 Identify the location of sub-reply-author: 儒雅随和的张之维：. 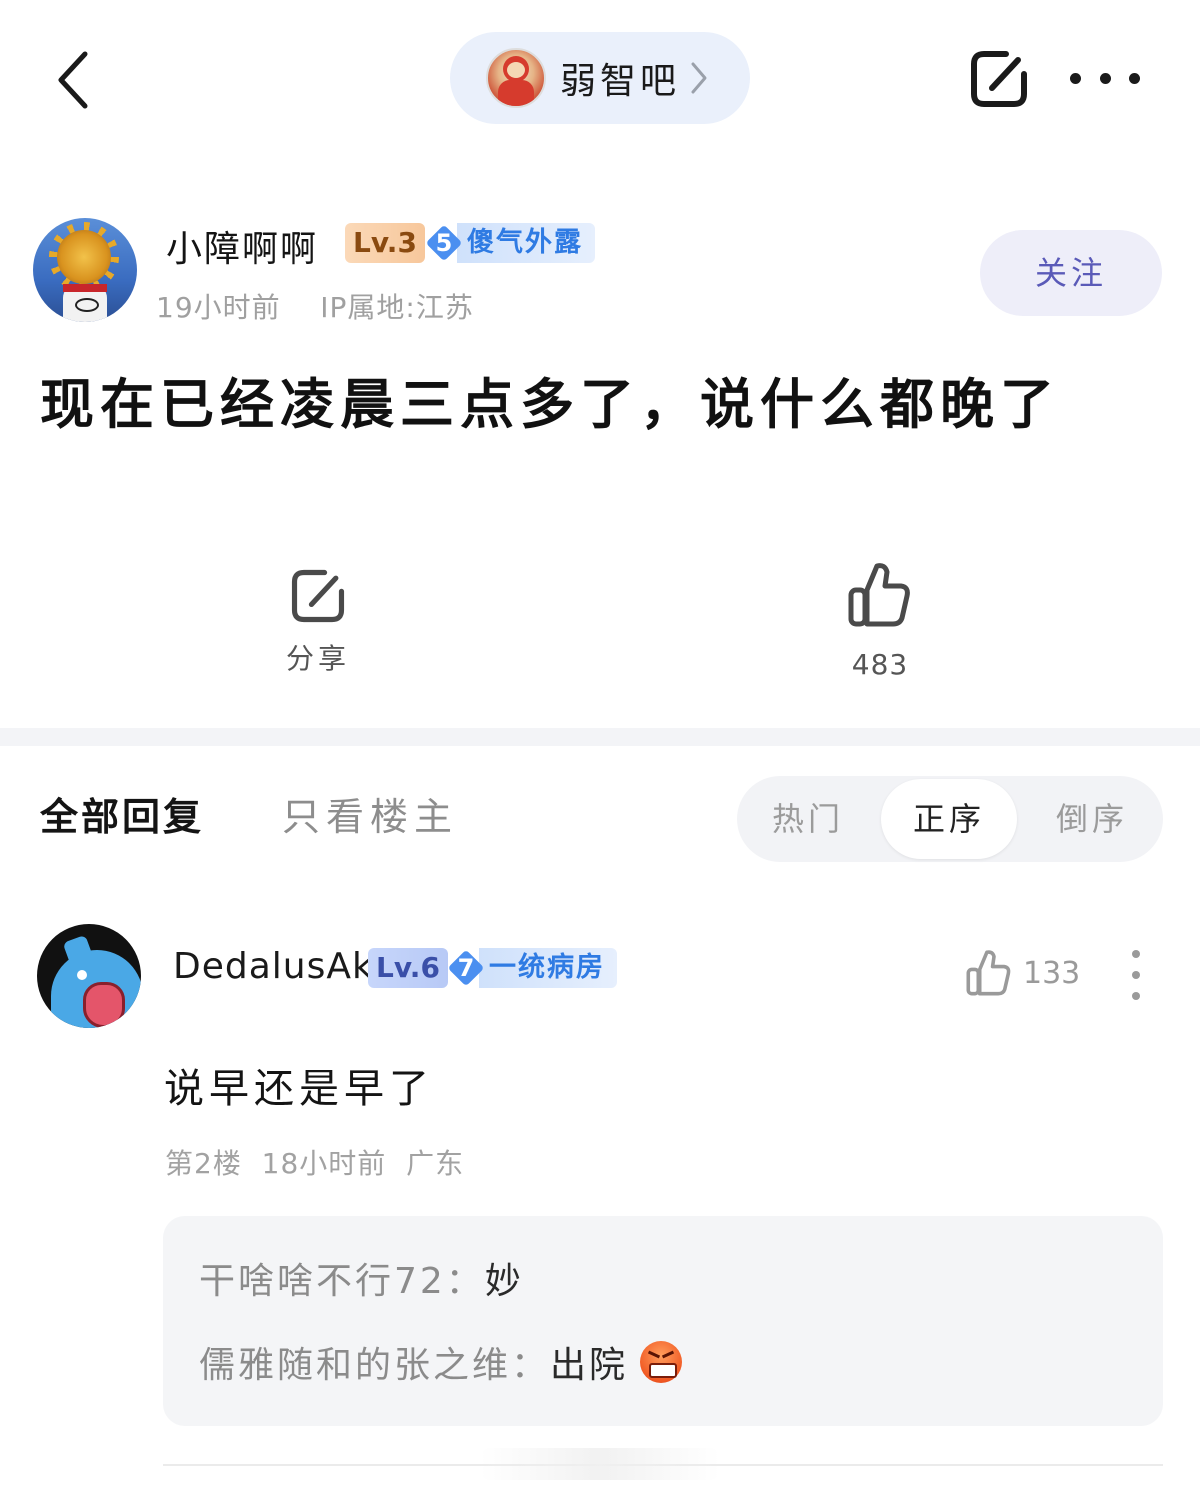
(374, 1365).